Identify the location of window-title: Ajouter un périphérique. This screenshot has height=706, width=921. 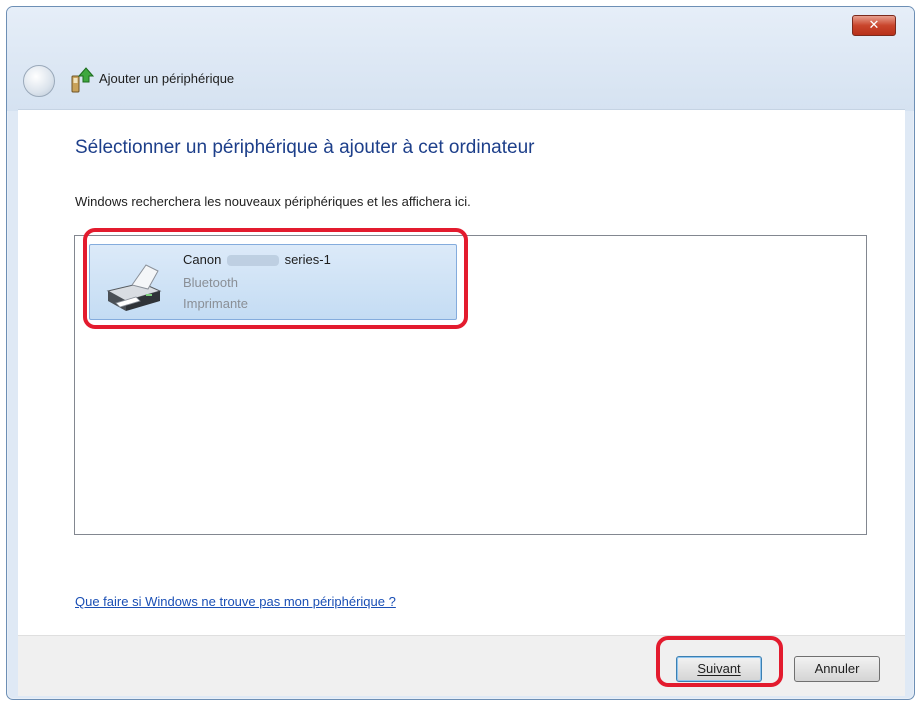
(167, 78).